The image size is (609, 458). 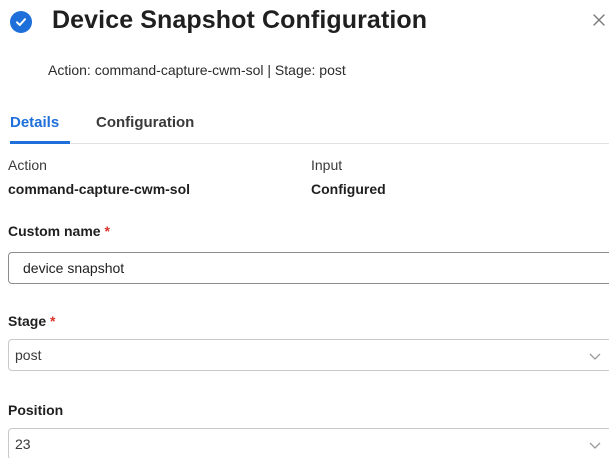 What do you see at coordinates (145, 122) in the screenshot?
I see `tab-configuration: Configuration` at bounding box center [145, 122].